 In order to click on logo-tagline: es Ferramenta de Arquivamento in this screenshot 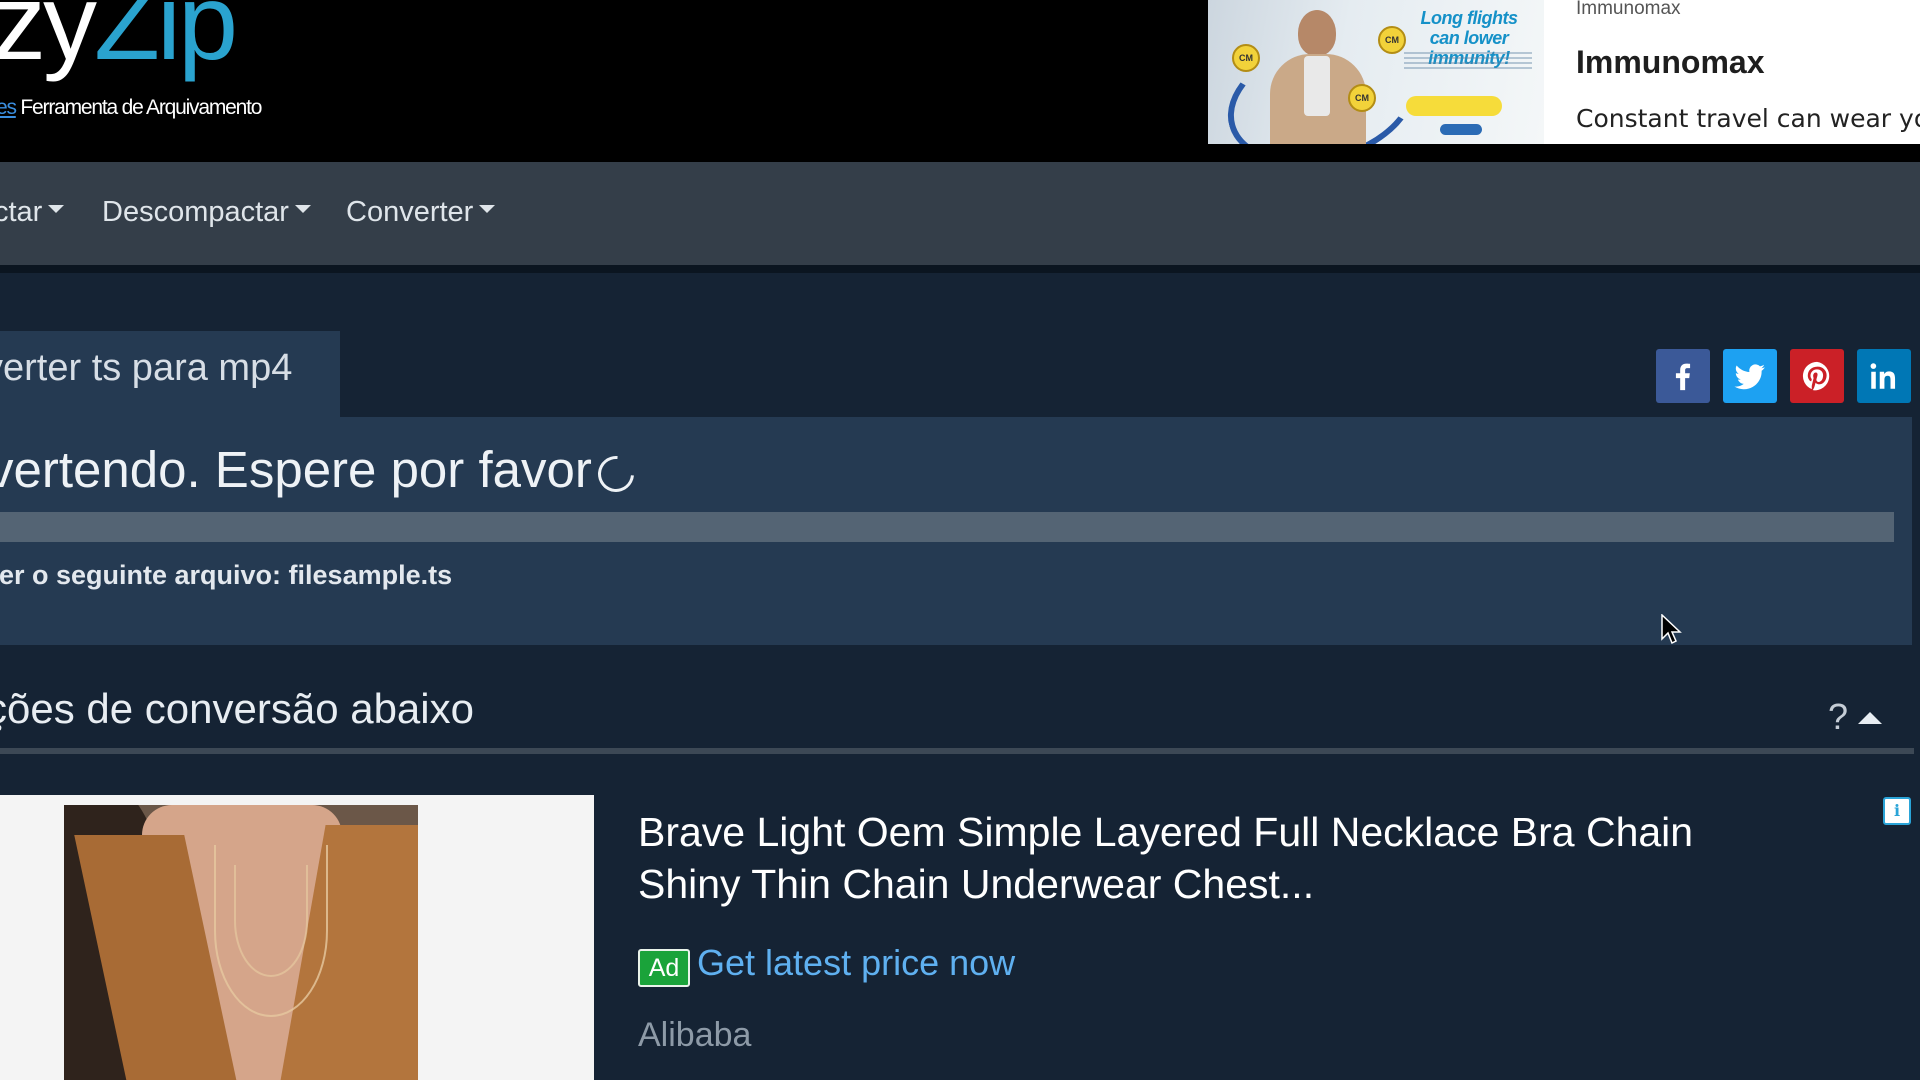, I will do `click(131, 108)`.